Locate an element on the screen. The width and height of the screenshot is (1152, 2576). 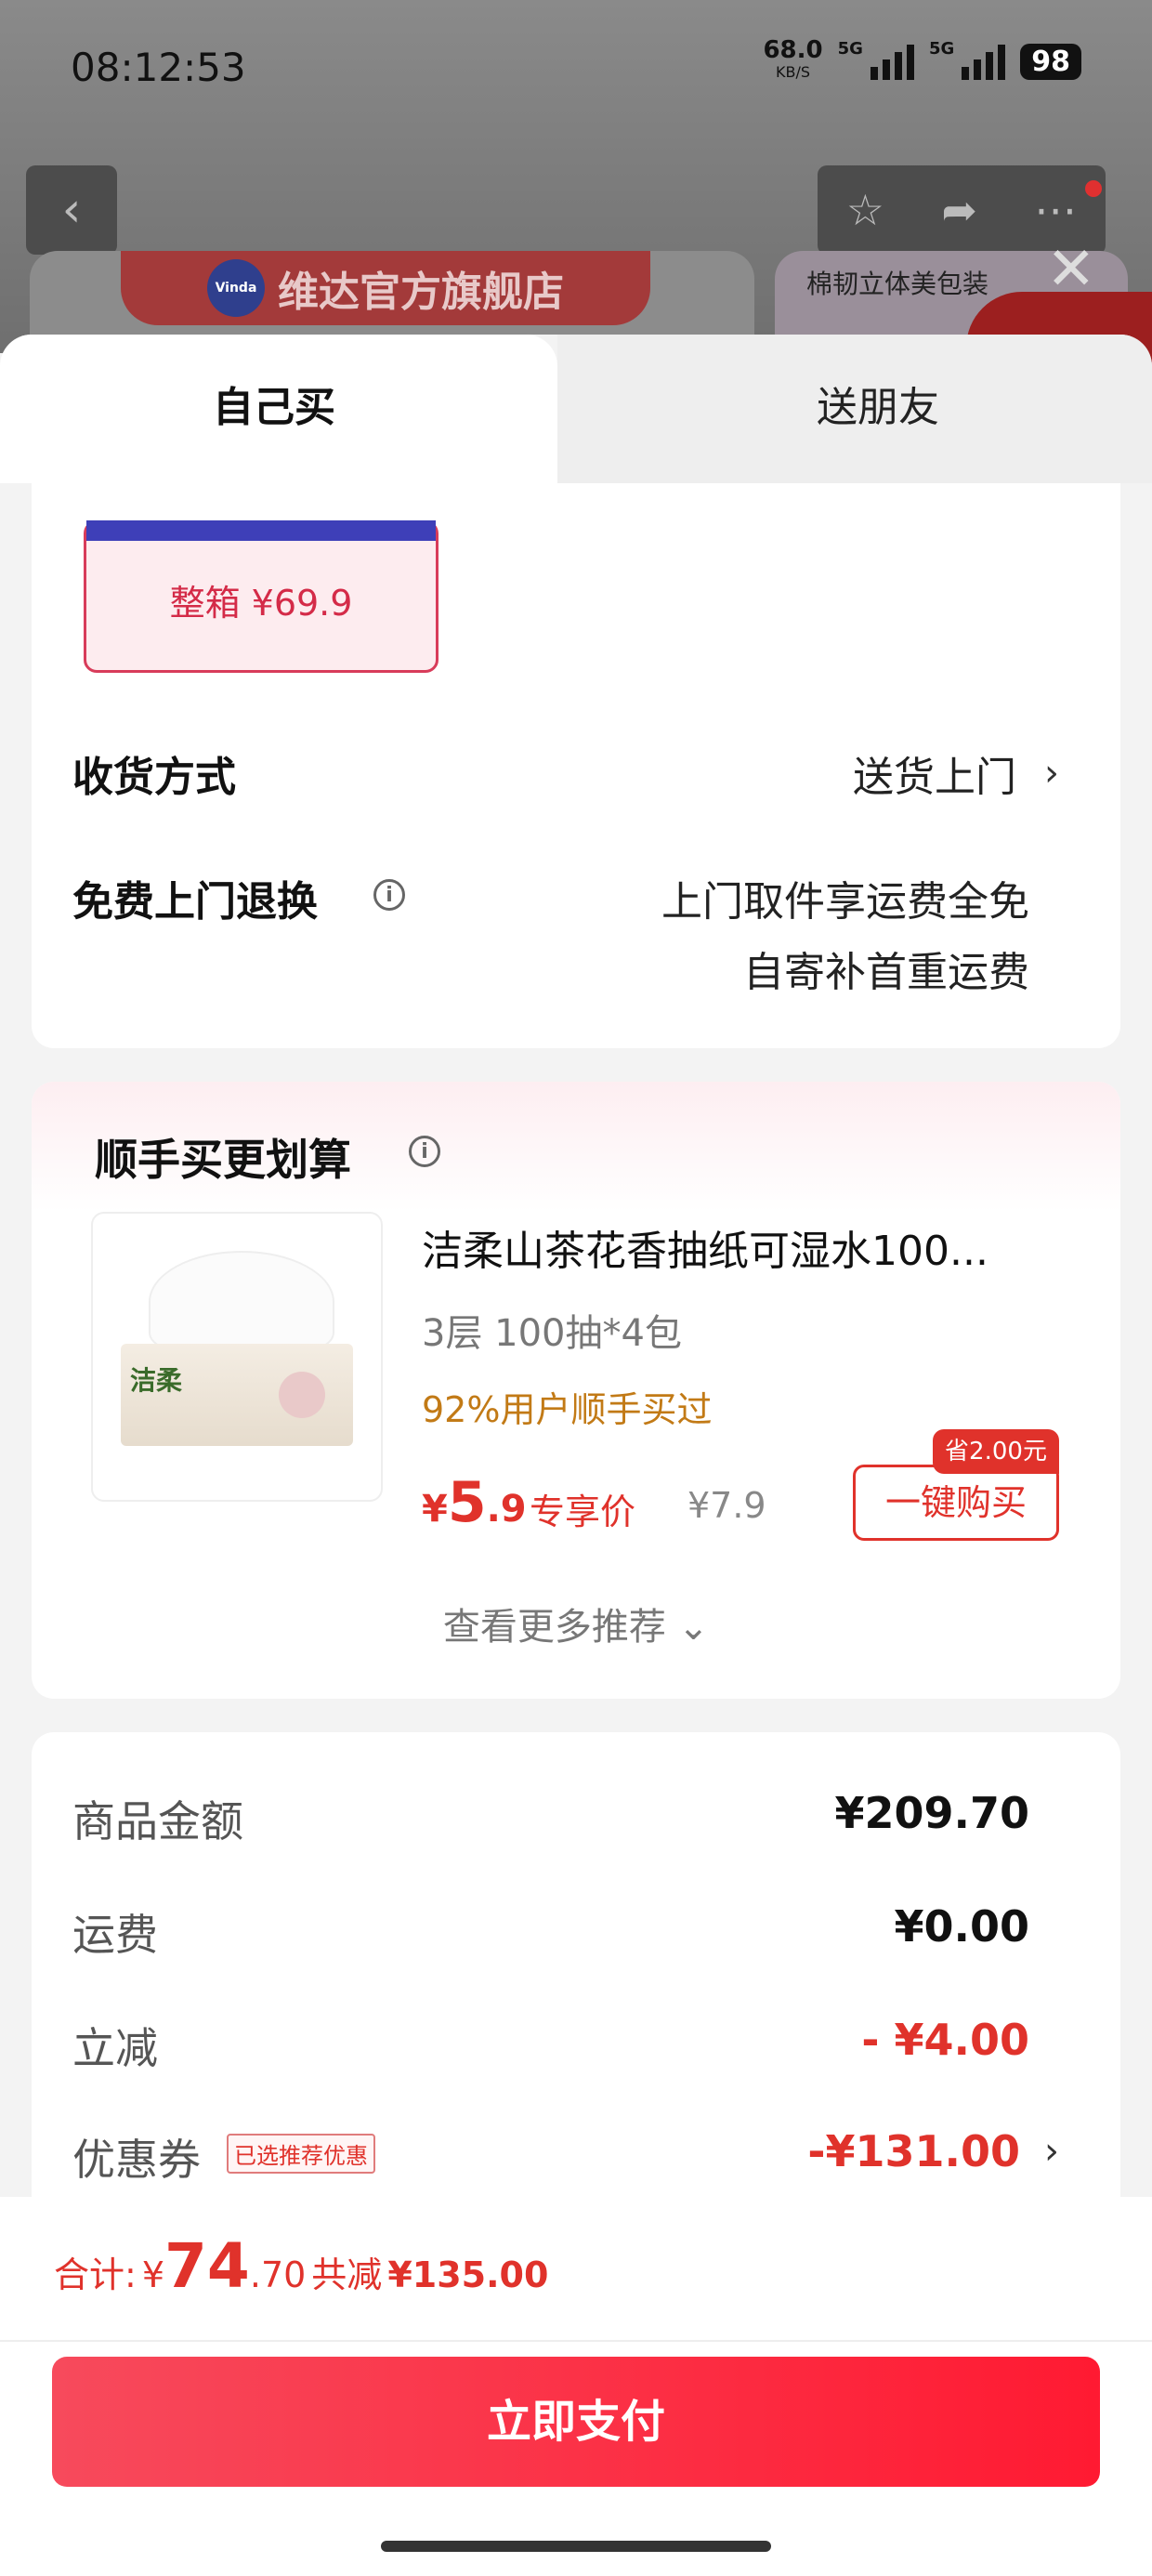
goods-amount-value: ¥209.70 is located at coordinates (931, 1813).